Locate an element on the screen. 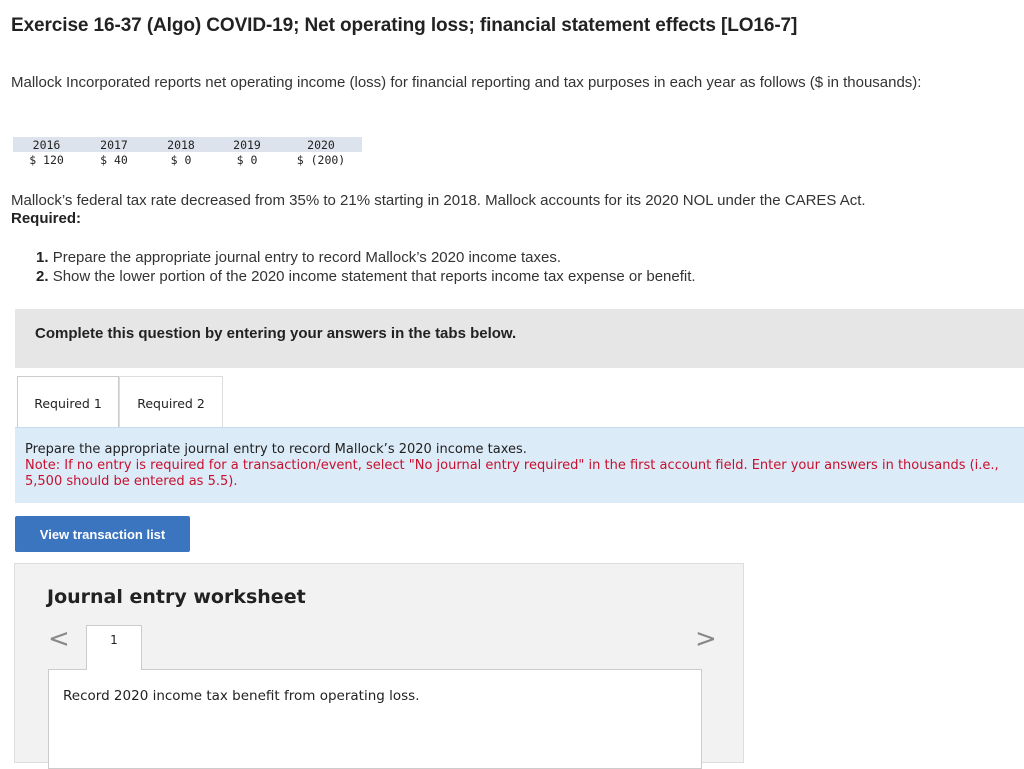 The width and height of the screenshot is (1024, 769). nol-table-header-row: 2016 2017 2018 2019 2020 is located at coordinates (187, 144).